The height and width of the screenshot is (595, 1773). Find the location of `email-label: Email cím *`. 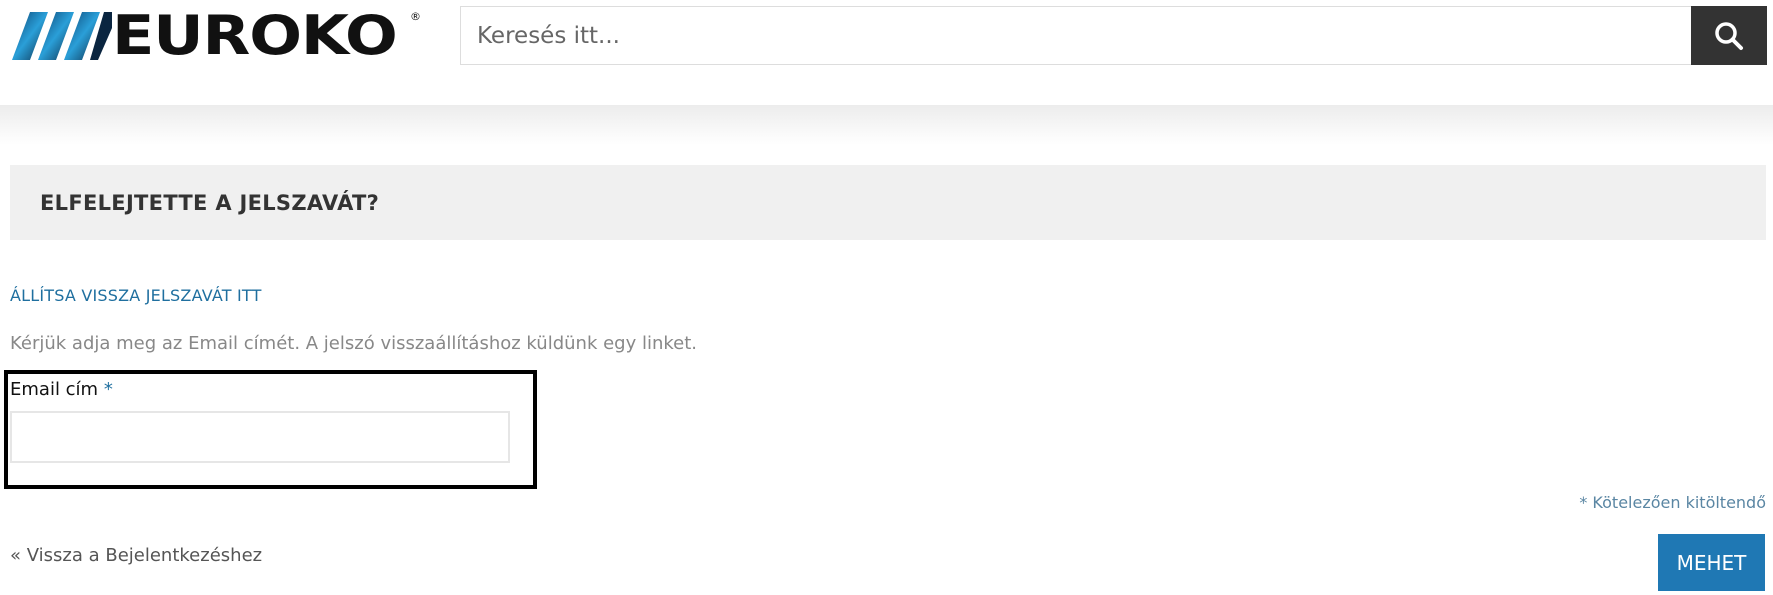

email-label: Email cím * is located at coordinates (61, 389).